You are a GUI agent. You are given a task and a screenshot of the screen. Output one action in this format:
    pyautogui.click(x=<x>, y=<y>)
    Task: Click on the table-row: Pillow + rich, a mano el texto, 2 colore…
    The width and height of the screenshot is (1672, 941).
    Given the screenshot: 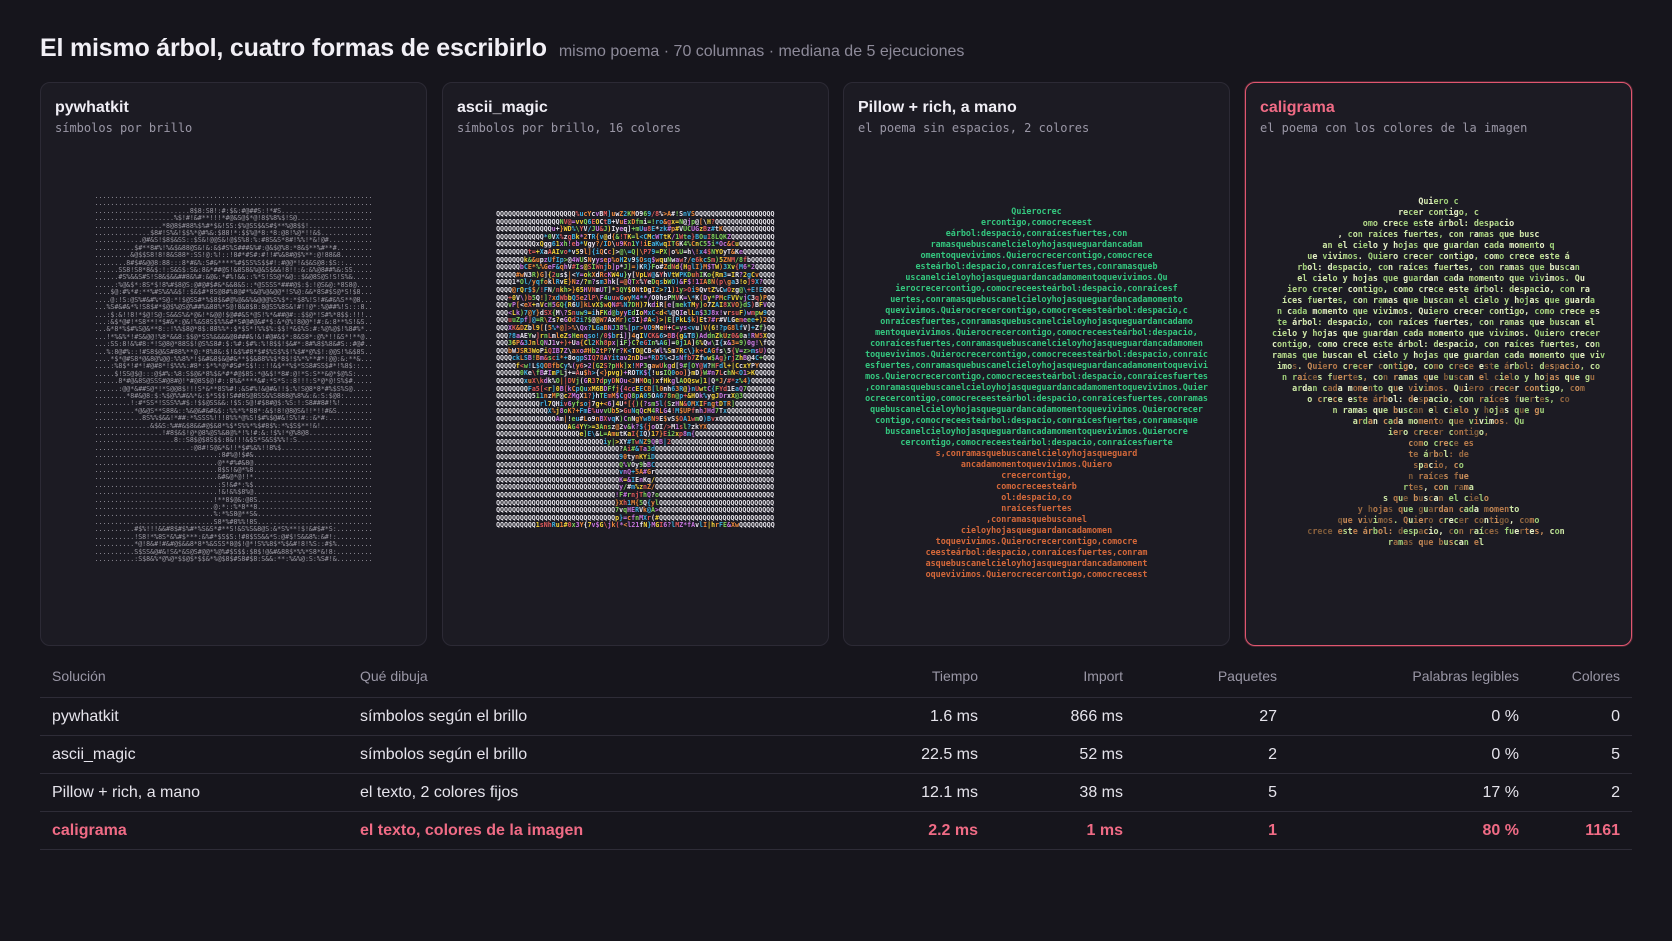 What is the action you would take?
    pyautogui.click(x=836, y=792)
    